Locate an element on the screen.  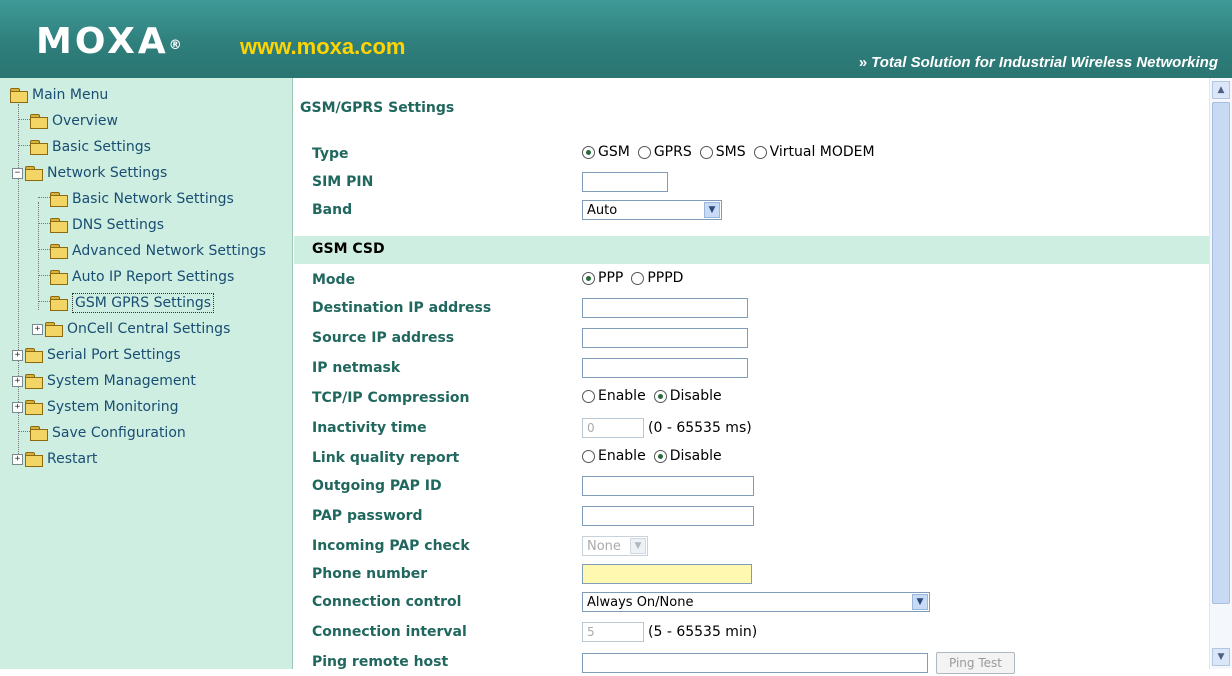
moxa-logo: MOXA® is located at coordinates (109, 41).